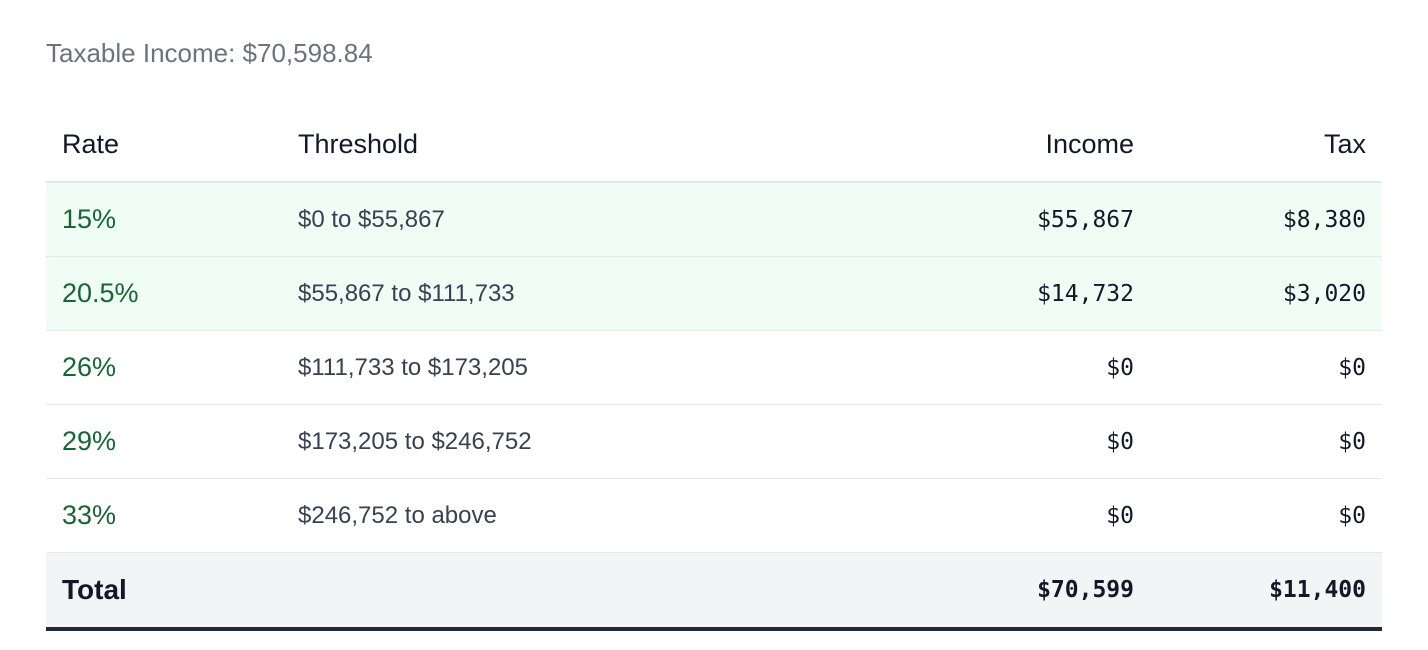 The width and height of the screenshot is (1428, 650). I want to click on table-row: 26% $111,733 to $173,205 $0 $0, so click(714, 367).